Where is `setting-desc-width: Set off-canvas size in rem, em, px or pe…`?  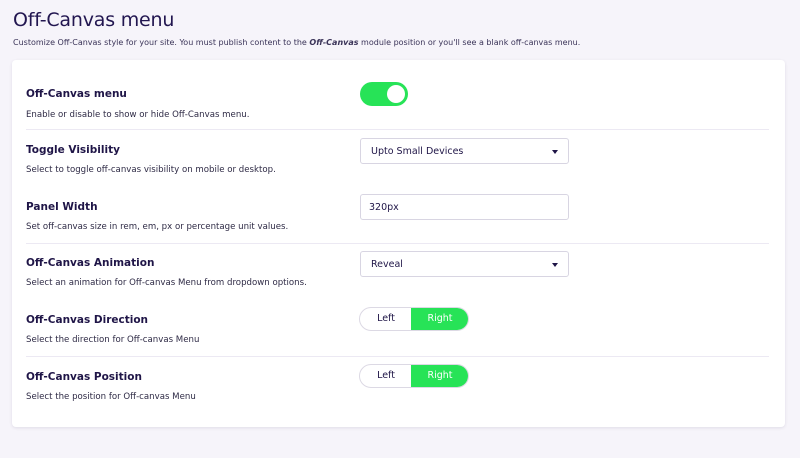
setting-desc-width: Set off-canvas size in rem, em, px or pe… is located at coordinates (157, 227).